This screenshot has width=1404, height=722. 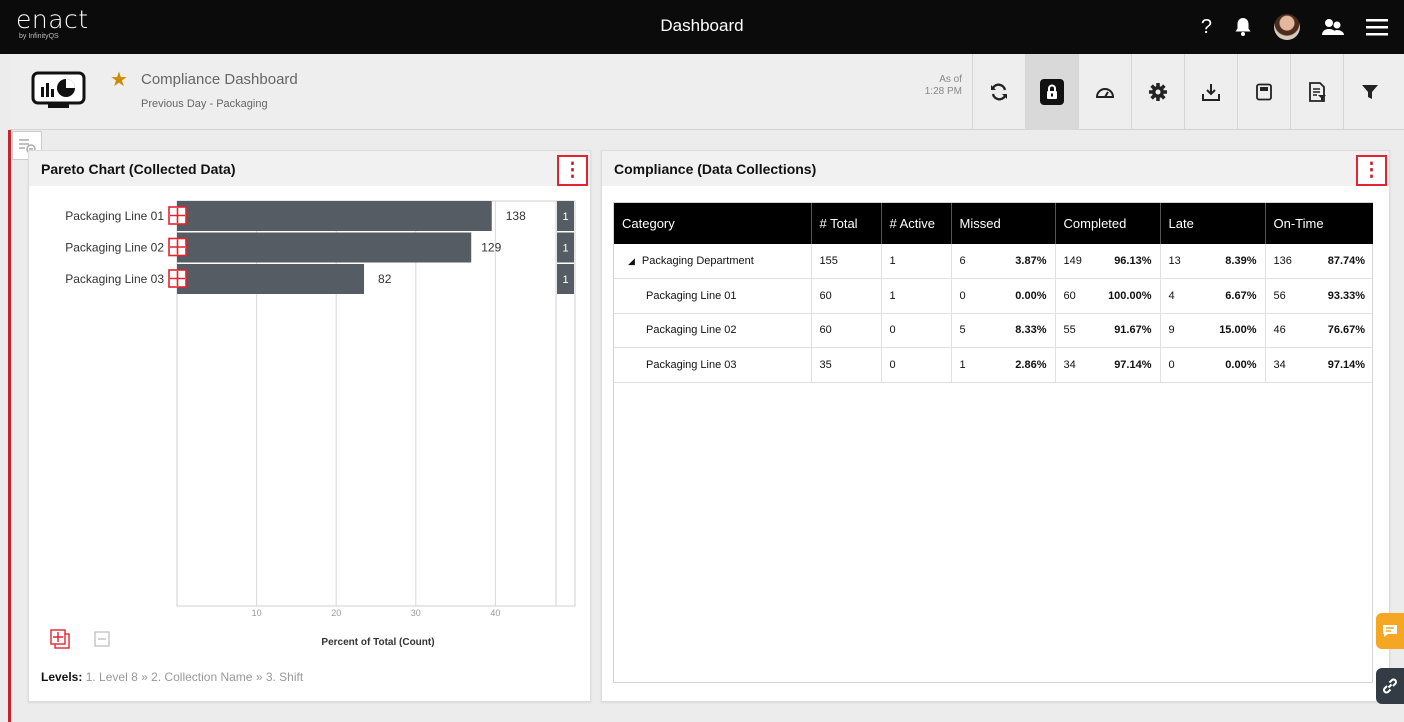 I want to click on column-header-ontime: On-Time, so click(x=1319, y=223).